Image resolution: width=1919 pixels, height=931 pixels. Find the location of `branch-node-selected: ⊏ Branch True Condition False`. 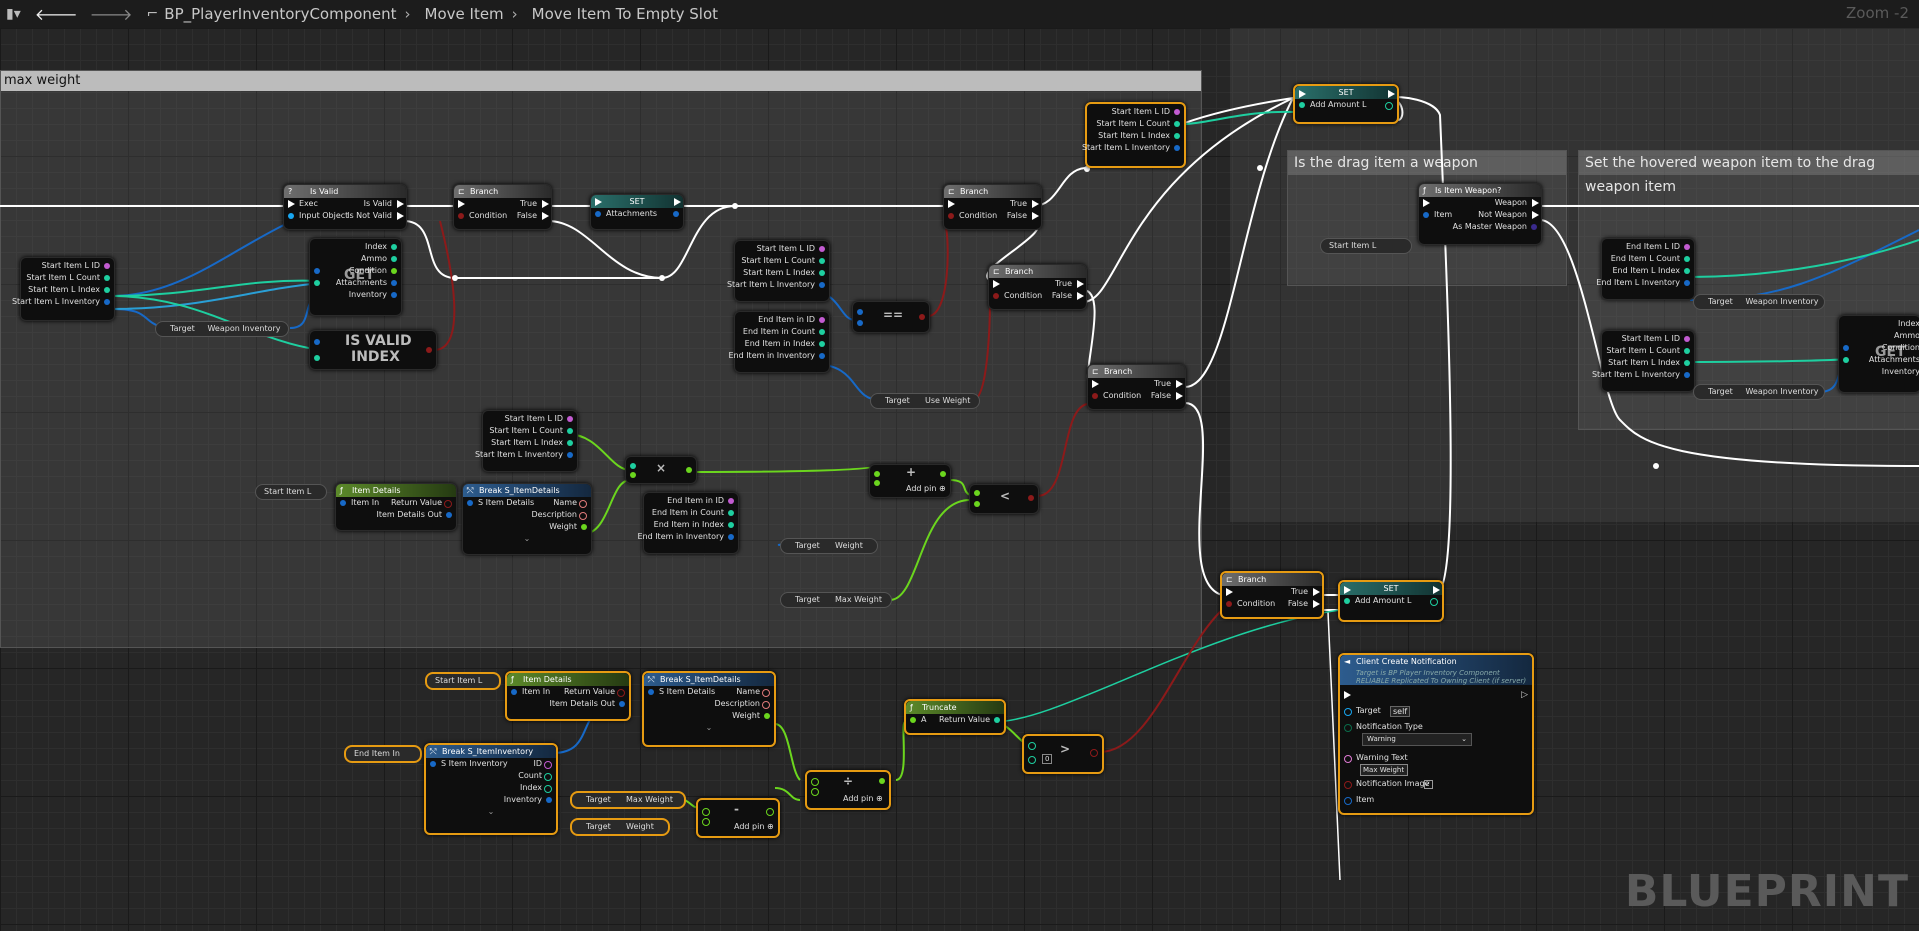

branch-node-selected: ⊏ Branch True Condition False is located at coordinates (1272, 595).